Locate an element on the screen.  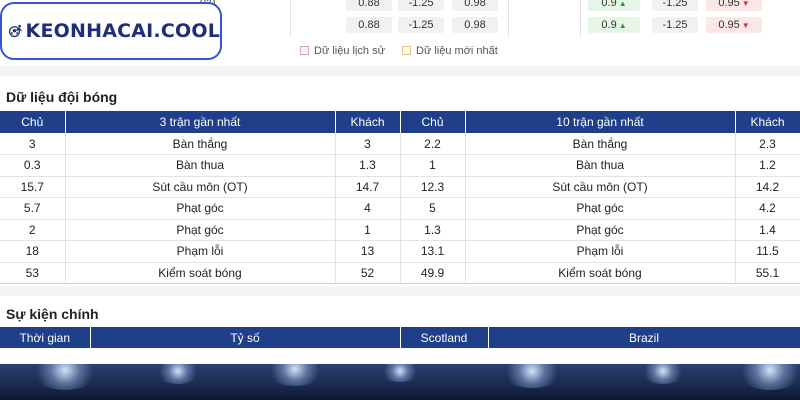
events-table: Thời gian Tỷ số Scotland Brazil is located at coordinates (400, 337).